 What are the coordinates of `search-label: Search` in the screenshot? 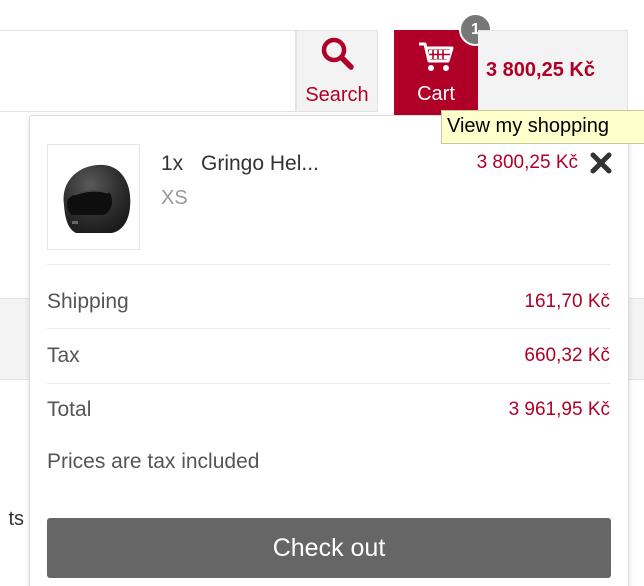 It's located at (337, 94).